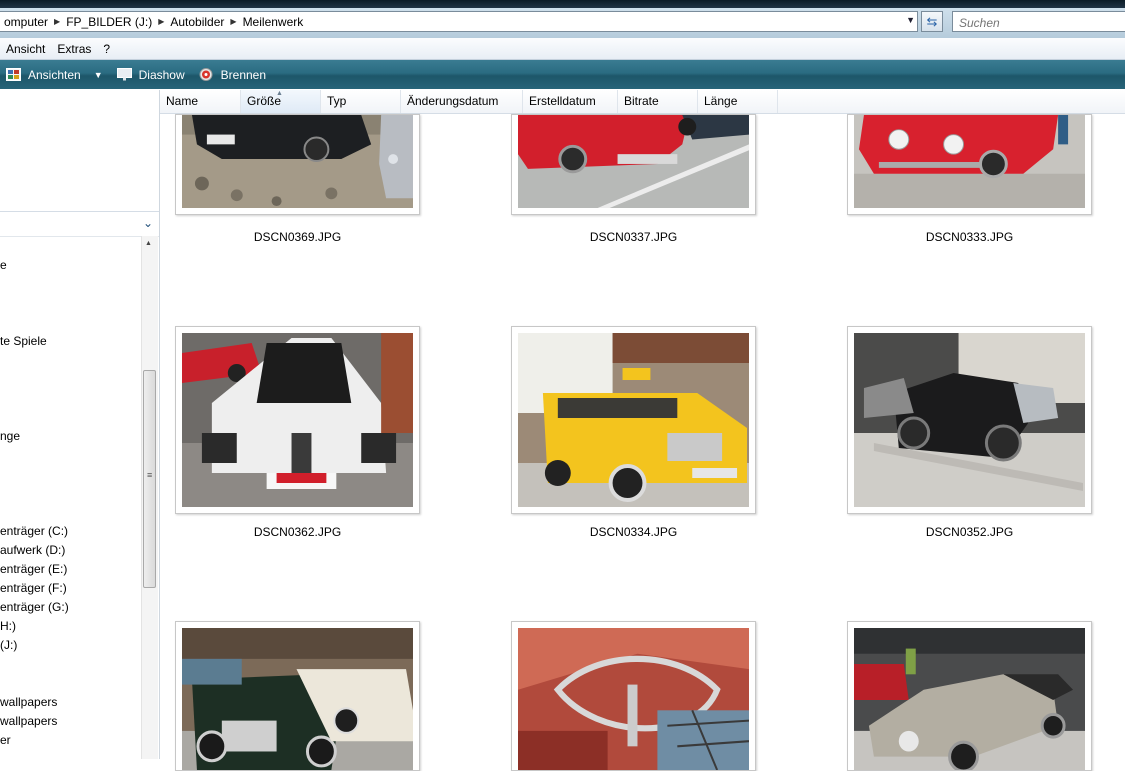 The width and height of the screenshot is (1125, 771). I want to click on nav-item: te Spiele, so click(23, 341).